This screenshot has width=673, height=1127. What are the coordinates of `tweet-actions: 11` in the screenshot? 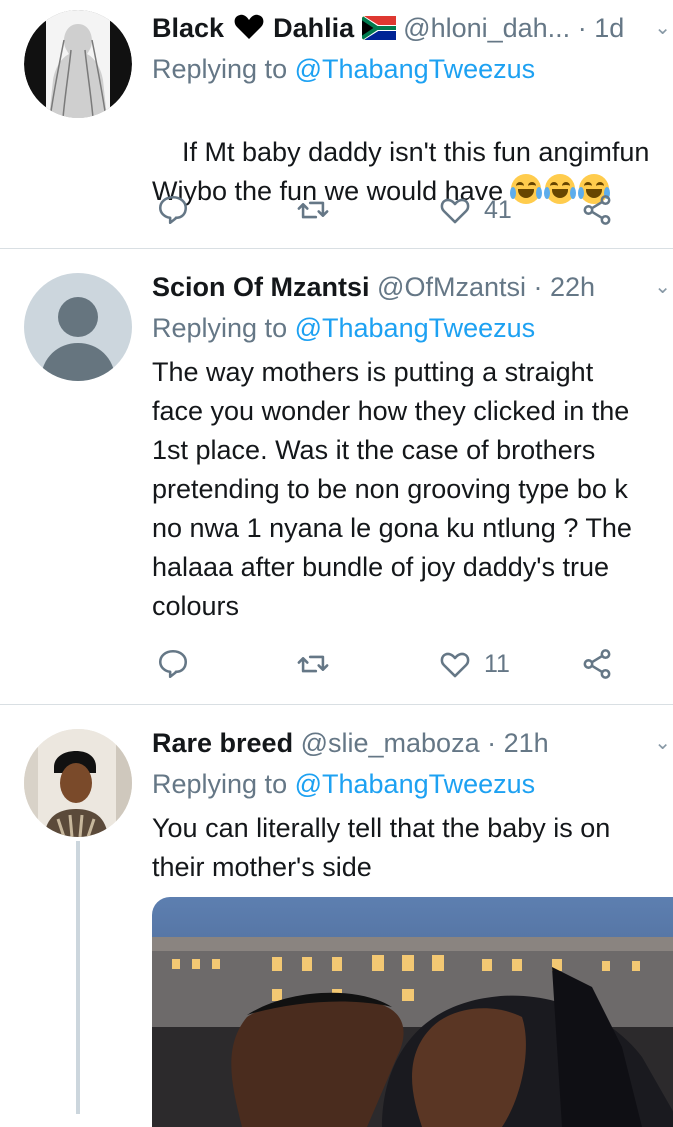 It's located at (387, 664).